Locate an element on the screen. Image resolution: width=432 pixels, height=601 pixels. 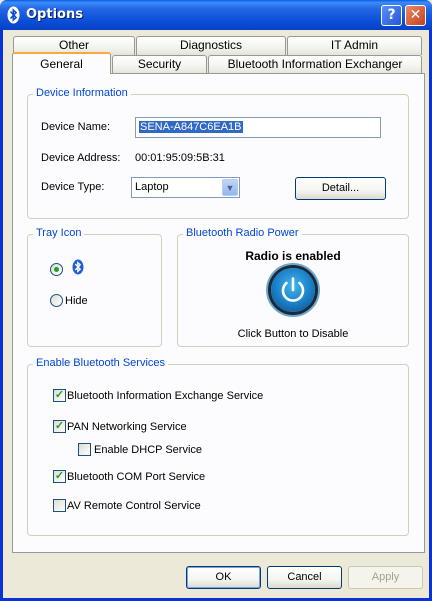
tray-icon-group: Tray Icon Hide is located at coordinates (94, 287).